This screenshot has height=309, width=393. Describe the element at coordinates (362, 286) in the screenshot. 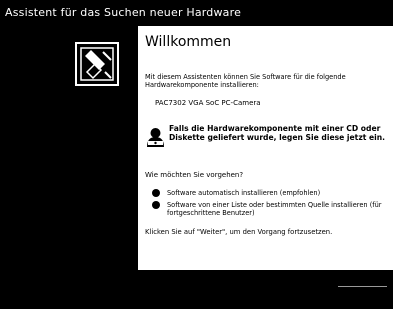

I see `button-bar-divider` at that location.